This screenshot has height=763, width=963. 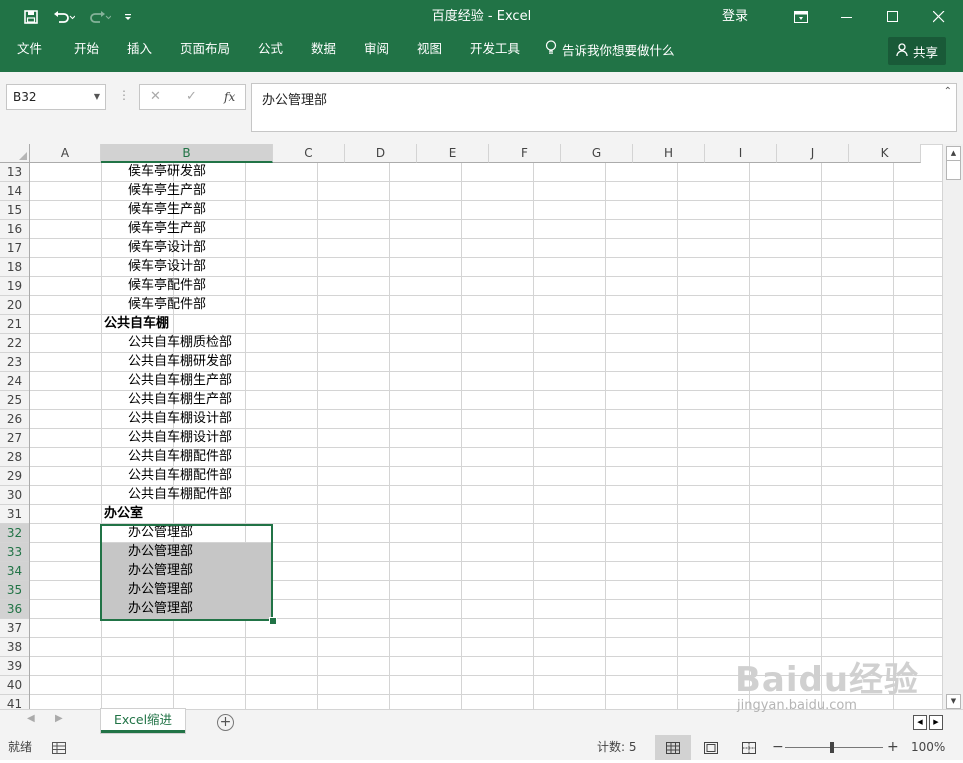 What do you see at coordinates (180, 343) in the screenshot?
I see `cell-b: 公共自车棚质检部` at bounding box center [180, 343].